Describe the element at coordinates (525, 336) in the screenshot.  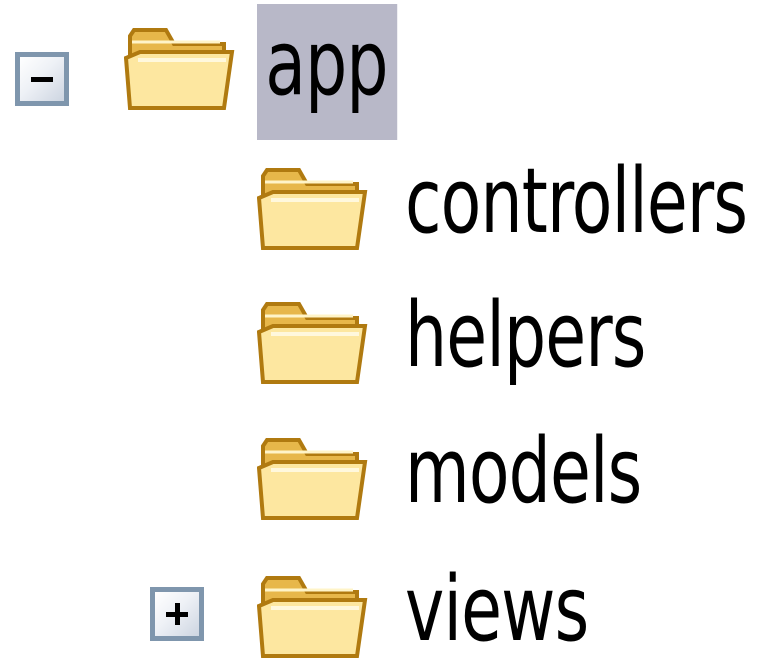
I see `tree-node-label: helpers` at that location.